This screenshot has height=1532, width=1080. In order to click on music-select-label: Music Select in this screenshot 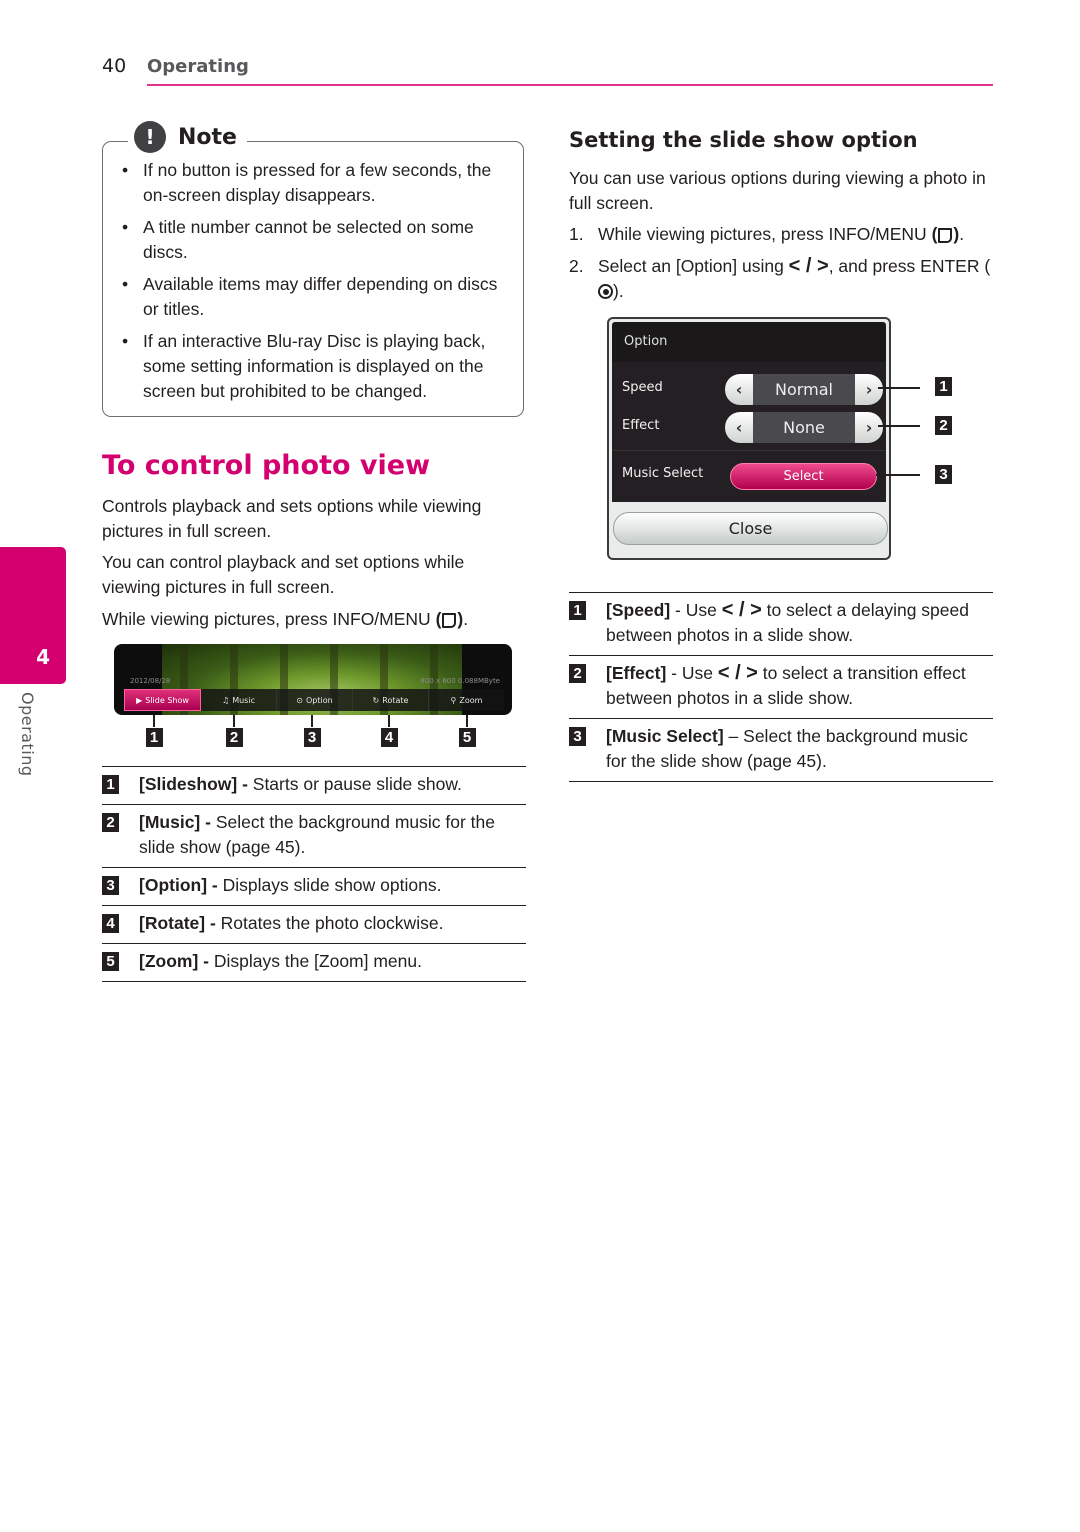, I will do `click(663, 473)`.